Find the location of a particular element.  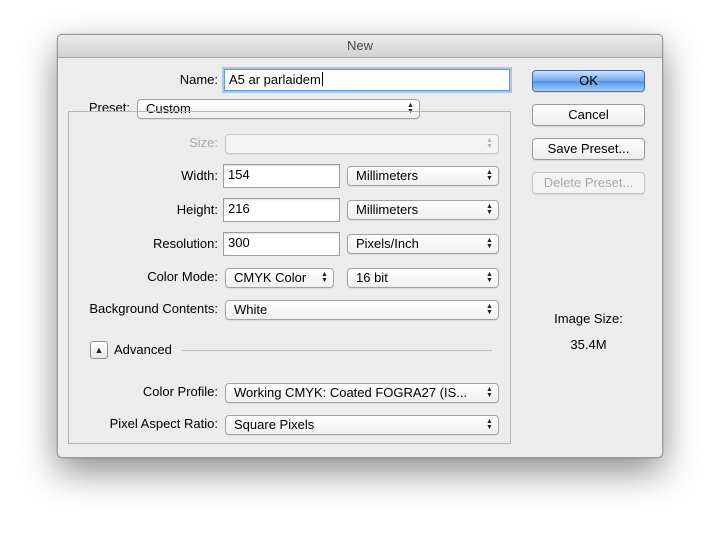

color-mode-select: CMYK Color ▲ ▼ is located at coordinates (279, 278).